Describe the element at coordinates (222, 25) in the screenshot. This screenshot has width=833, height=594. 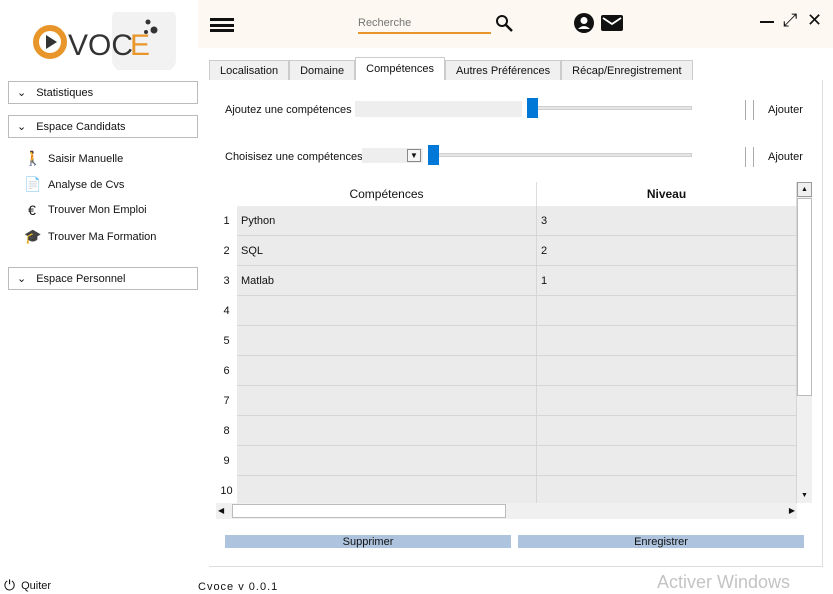
I see `menu-icon` at that location.